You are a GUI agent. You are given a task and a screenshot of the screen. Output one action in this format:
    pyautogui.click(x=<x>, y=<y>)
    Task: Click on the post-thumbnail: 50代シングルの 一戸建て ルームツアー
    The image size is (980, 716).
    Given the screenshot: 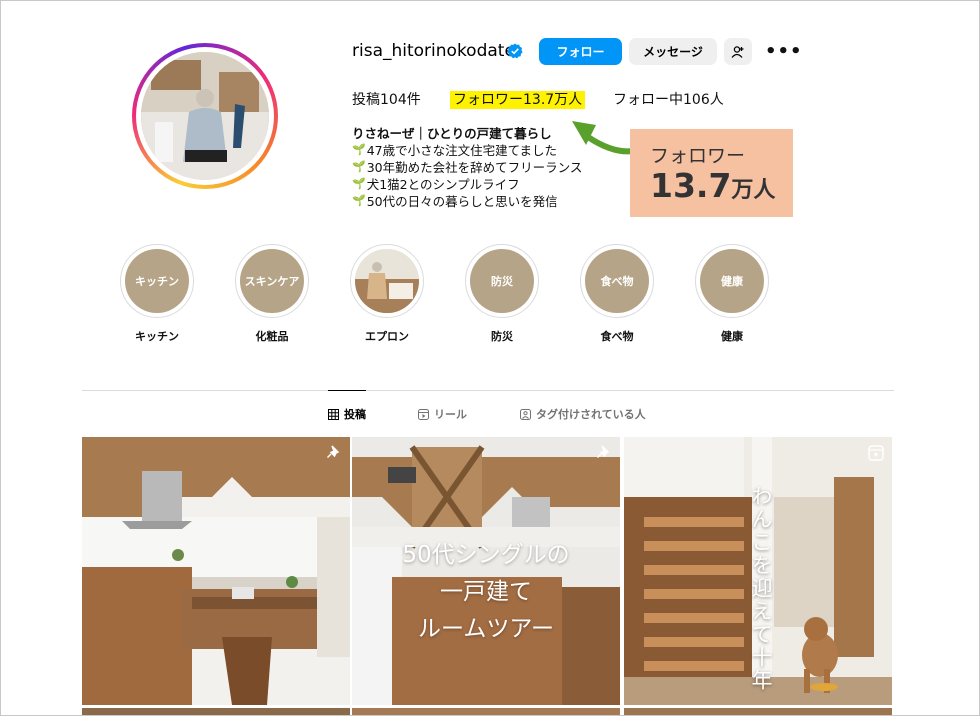 What is the action you would take?
    pyautogui.click(x=486, y=571)
    